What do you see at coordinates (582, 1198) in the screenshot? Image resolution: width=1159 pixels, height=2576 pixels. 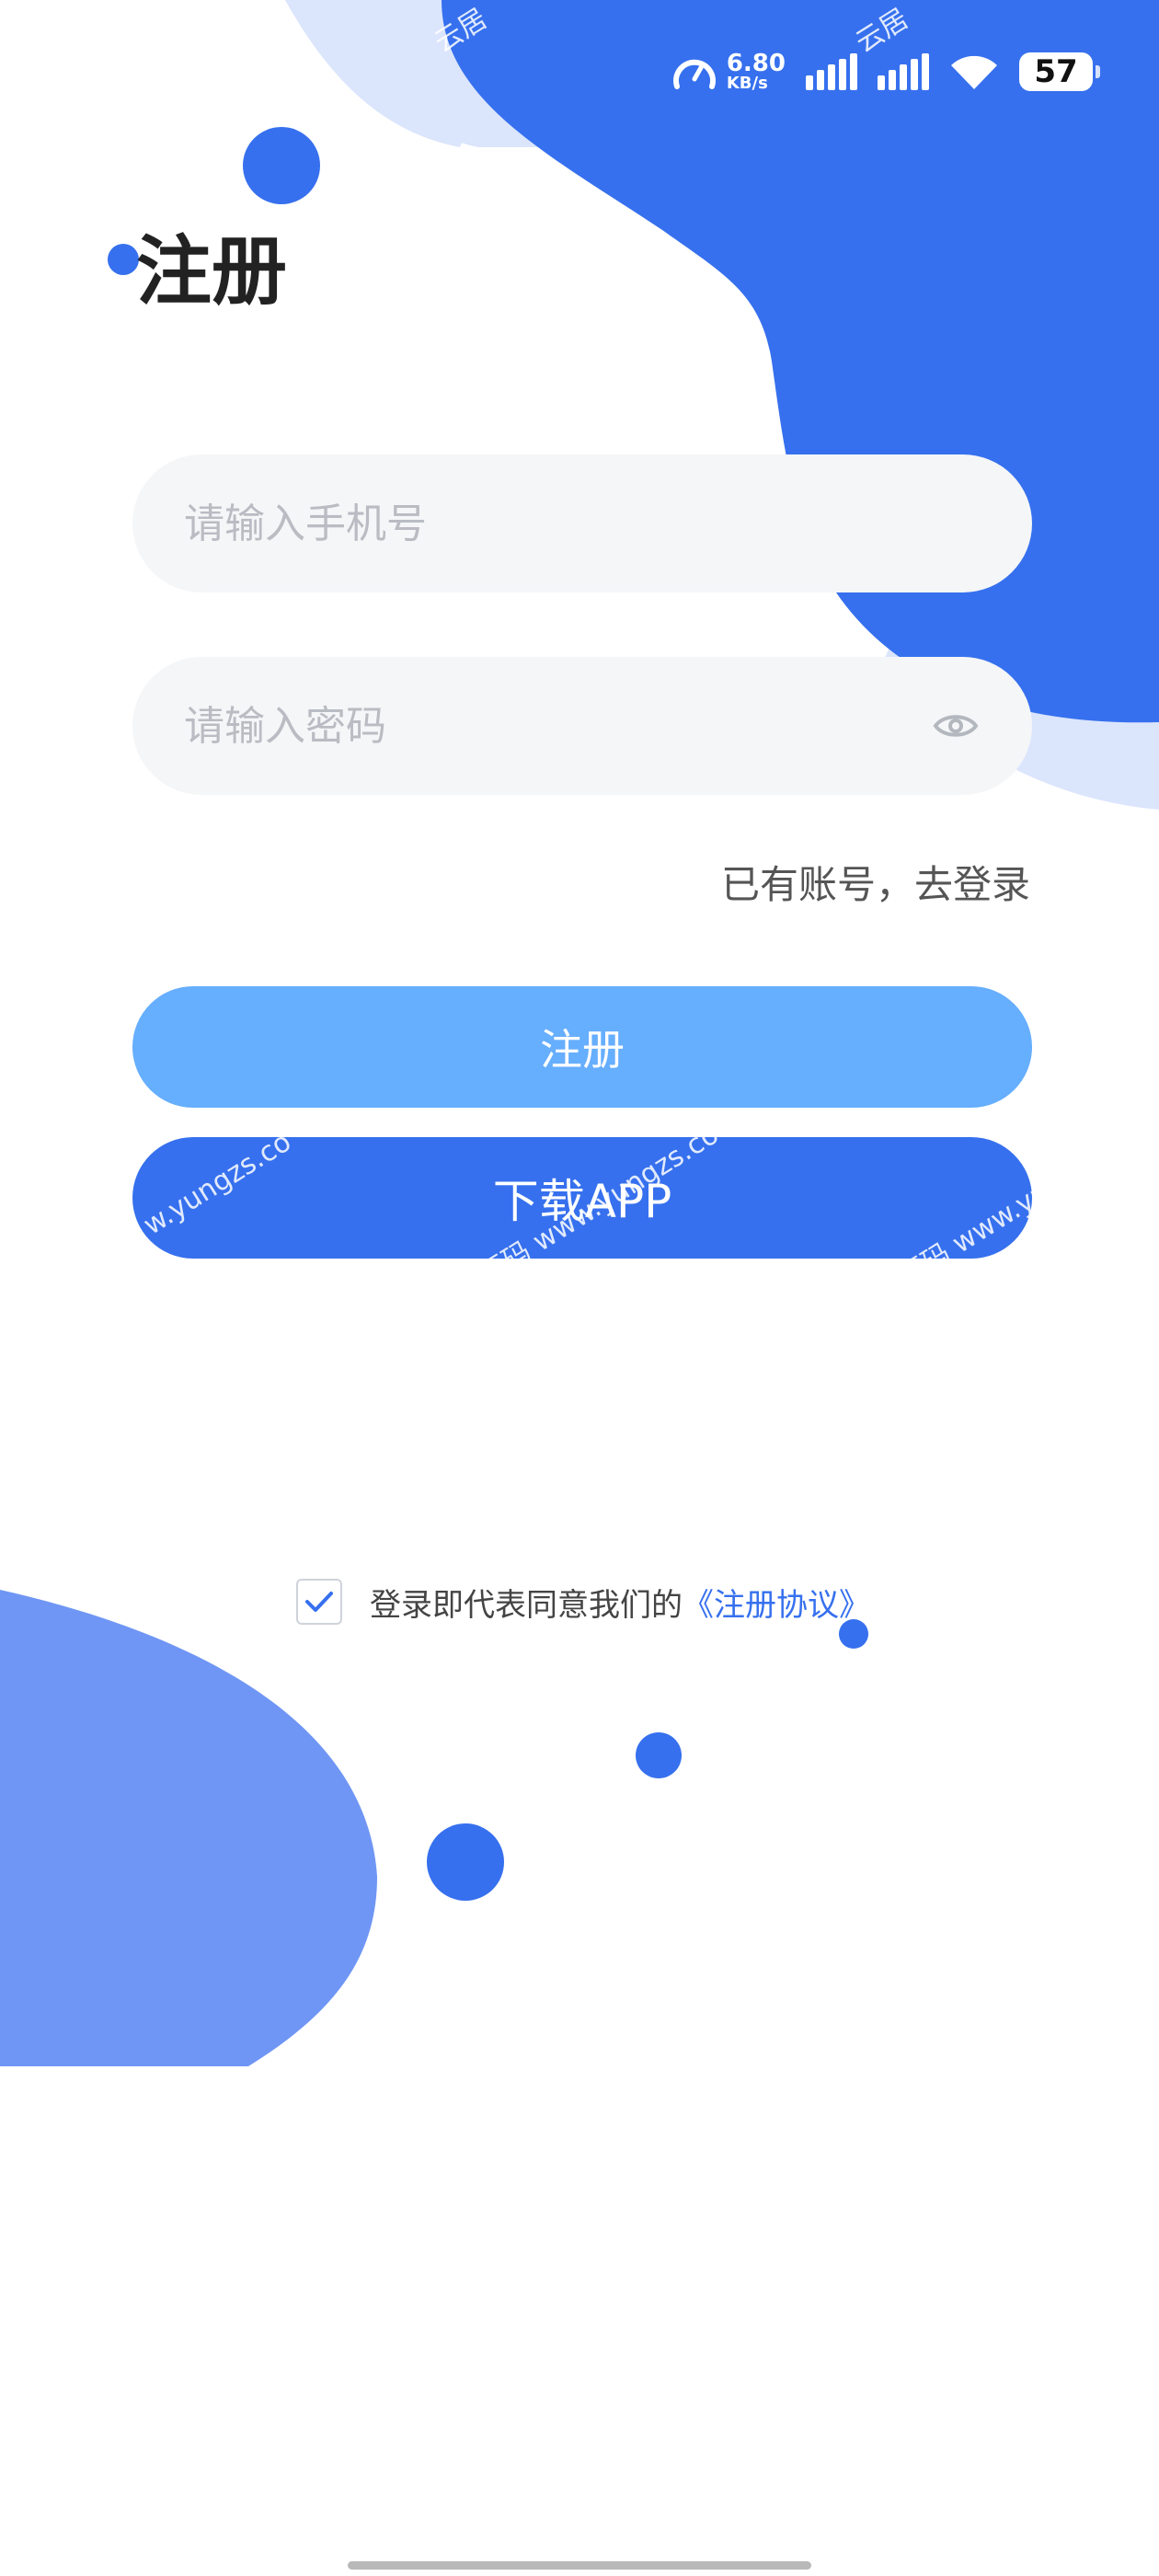 I see `download-app-button: 下载APP` at bounding box center [582, 1198].